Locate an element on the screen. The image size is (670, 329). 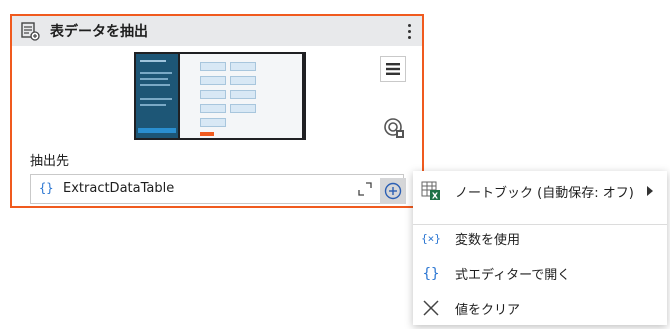
add-value-button is located at coordinates (393, 191).